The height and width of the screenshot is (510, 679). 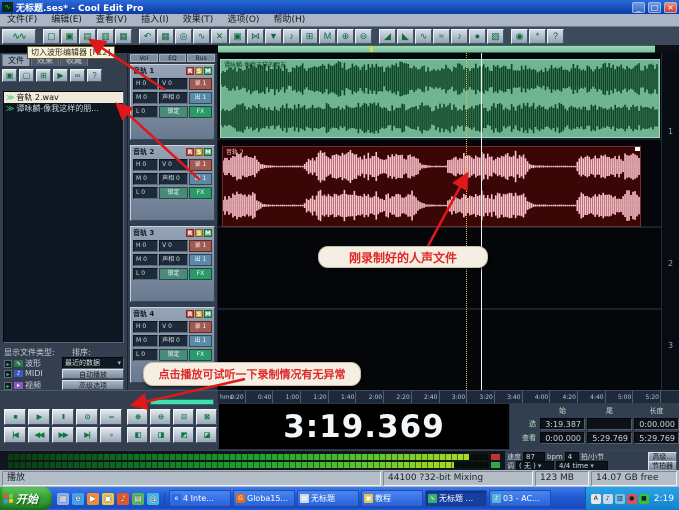 What do you see at coordinates (327, 36) in the screenshot?
I see `mute-block-button: M` at bounding box center [327, 36].